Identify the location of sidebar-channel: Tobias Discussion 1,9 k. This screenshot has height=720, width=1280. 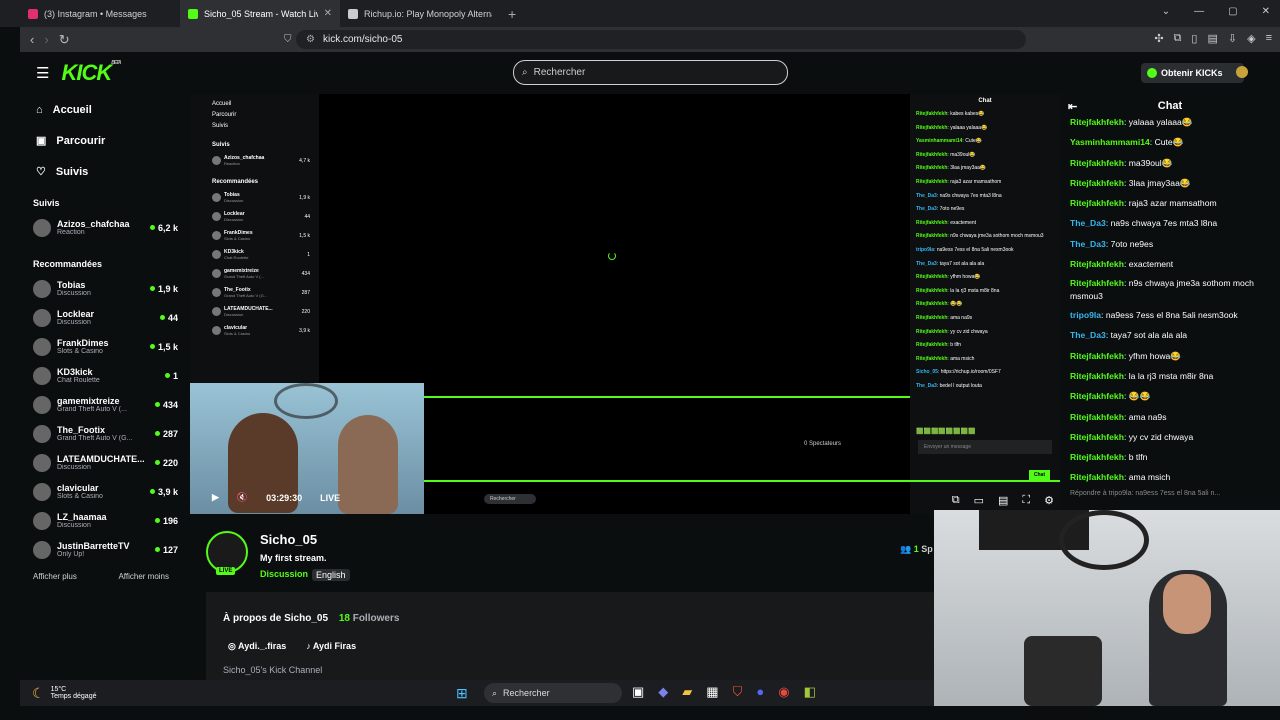
(105, 288).